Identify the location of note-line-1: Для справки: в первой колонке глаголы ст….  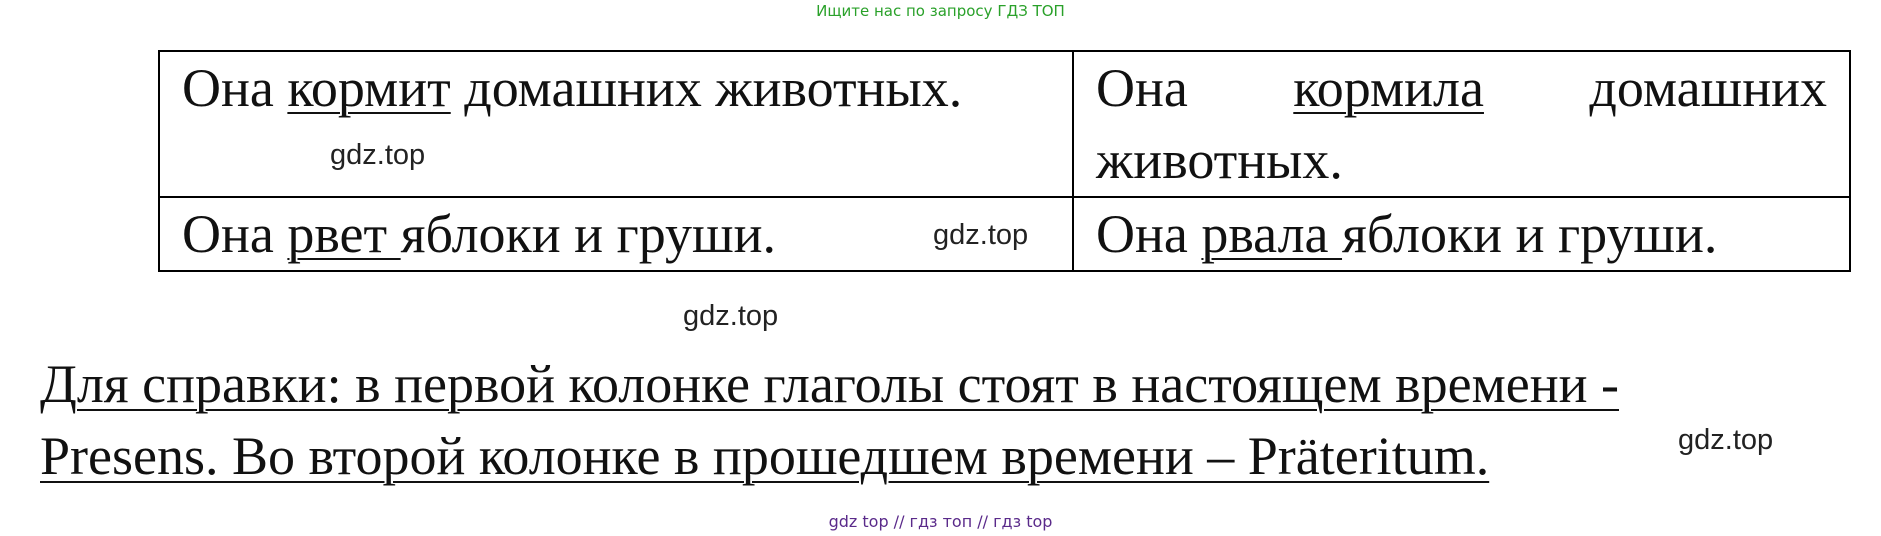
(829, 384).